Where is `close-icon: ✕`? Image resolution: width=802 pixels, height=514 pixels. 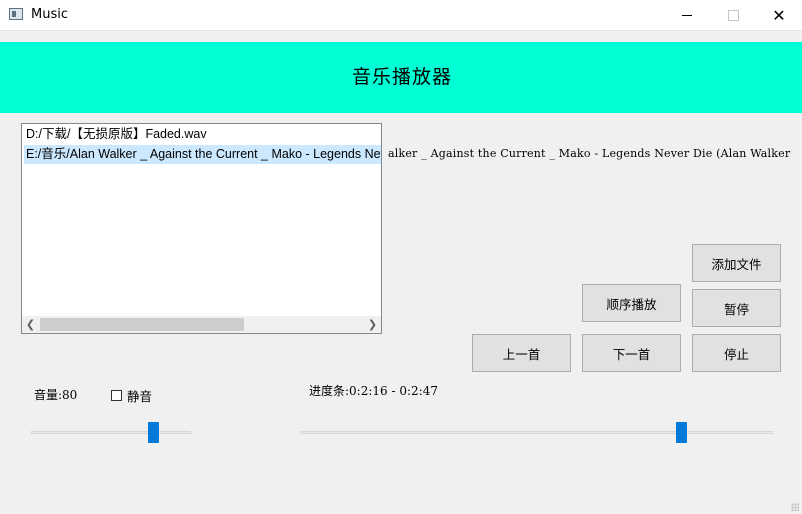
close-icon: ✕ is located at coordinates (779, 15).